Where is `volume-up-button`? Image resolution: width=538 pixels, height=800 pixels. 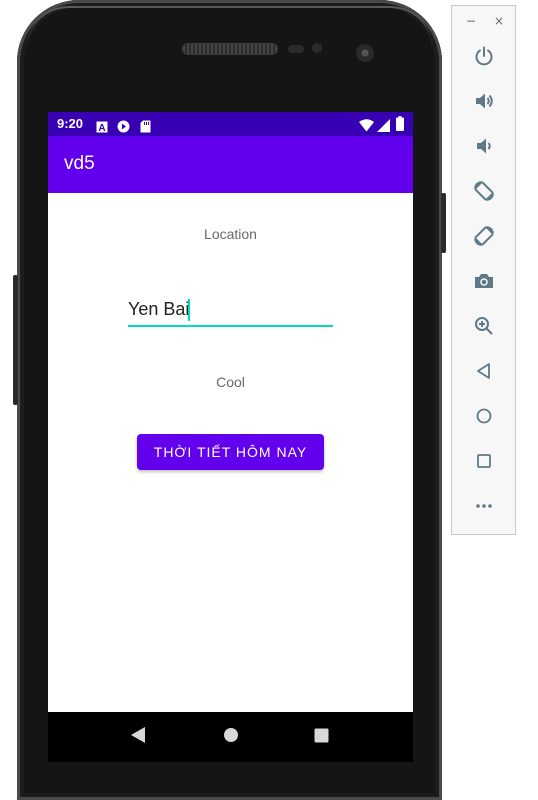
volume-up-button is located at coordinates (484, 103).